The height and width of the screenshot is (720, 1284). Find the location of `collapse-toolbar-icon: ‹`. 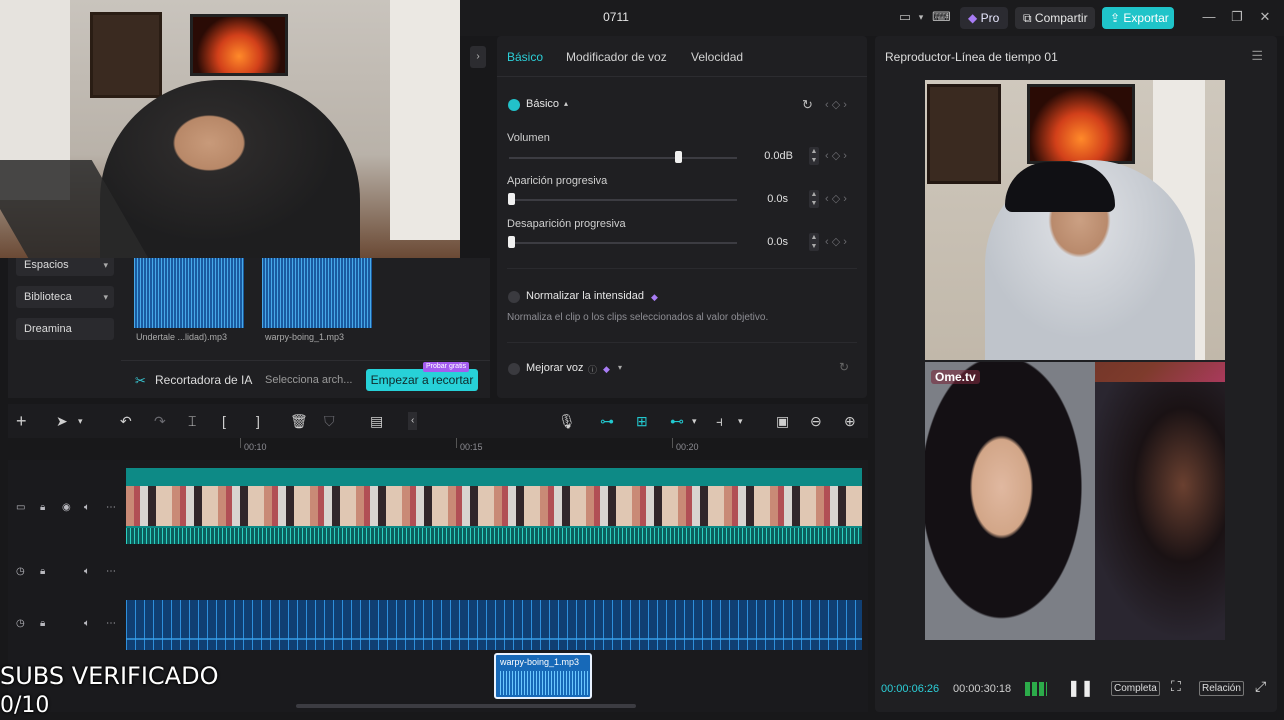

collapse-toolbar-icon: ‹ is located at coordinates (413, 421).